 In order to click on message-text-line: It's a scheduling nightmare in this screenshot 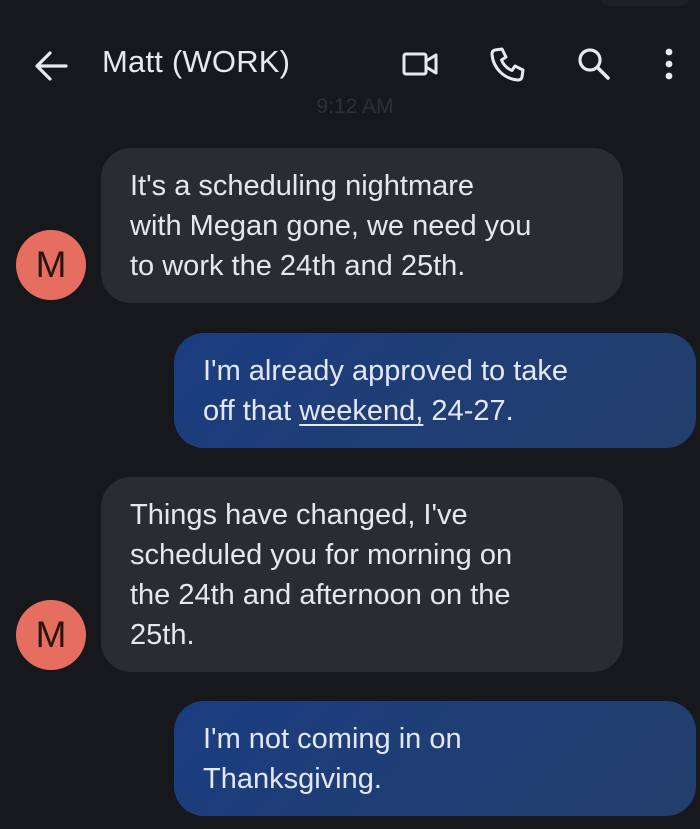, I will do `click(302, 186)`.